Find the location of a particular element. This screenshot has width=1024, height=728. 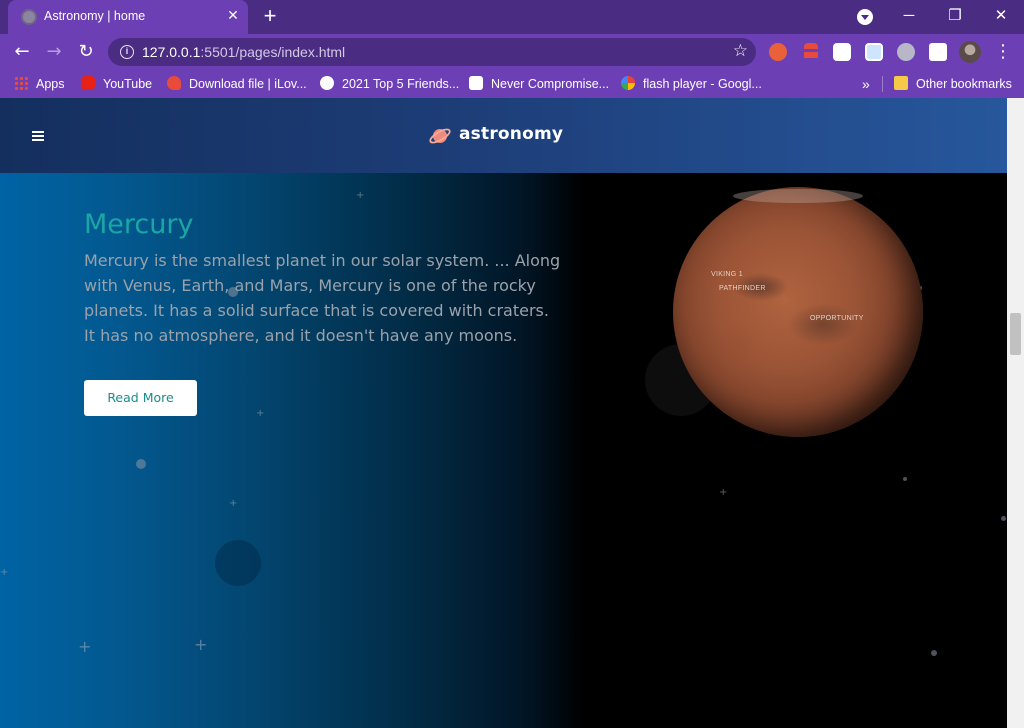

scrollbar-thumb is located at coordinates (1015, 334).